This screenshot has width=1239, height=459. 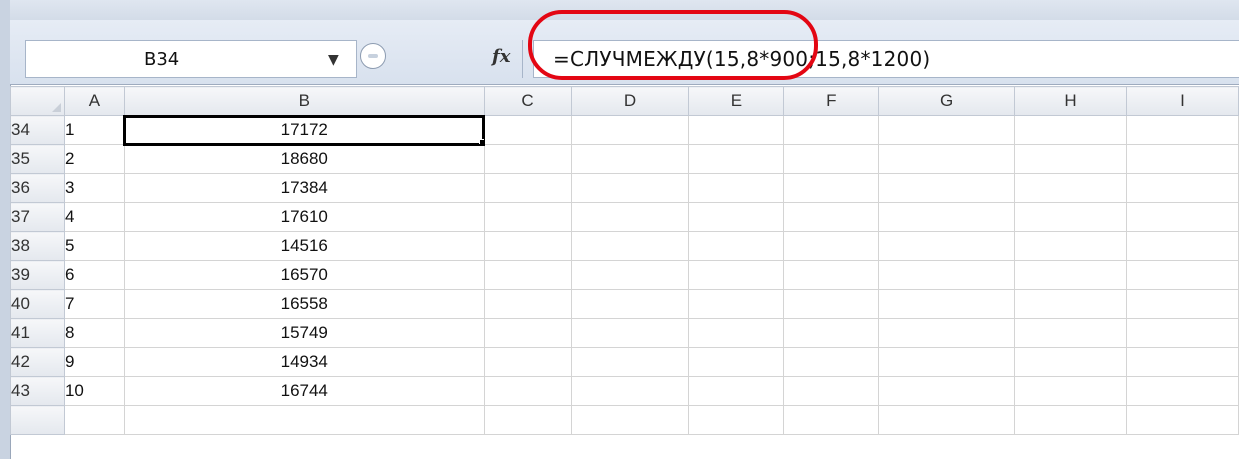 What do you see at coordinates (304, 333) in the screenshot?
I see `cell-b: 15749` at bounding box center [304, 333].